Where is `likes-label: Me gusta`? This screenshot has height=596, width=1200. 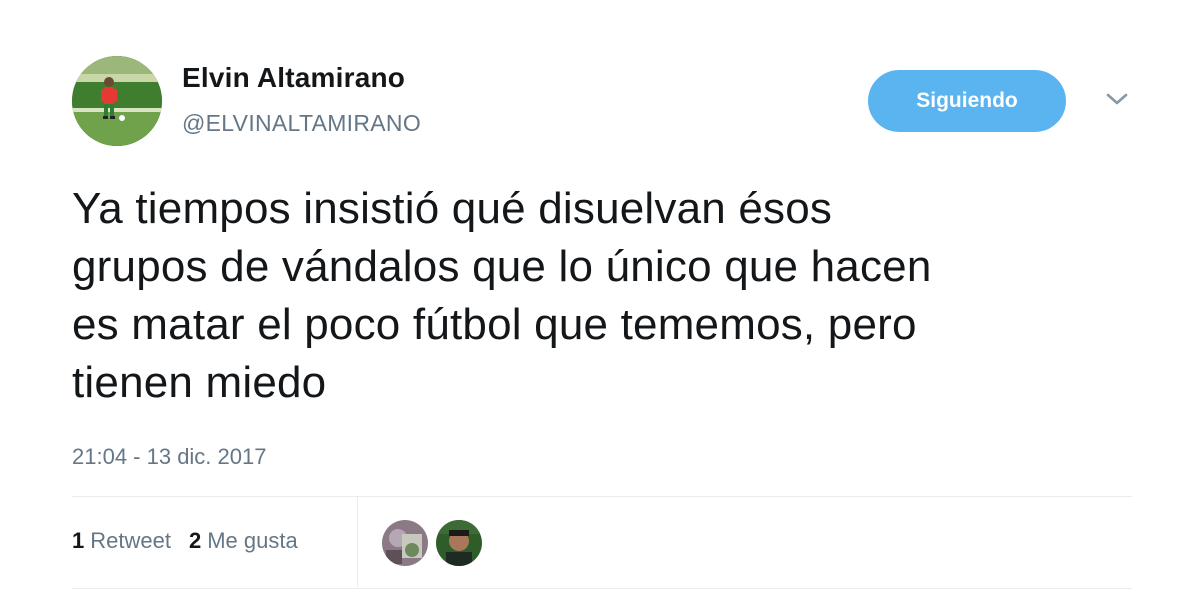 likes-label: Me gusta is located at coordinates (252, 540).